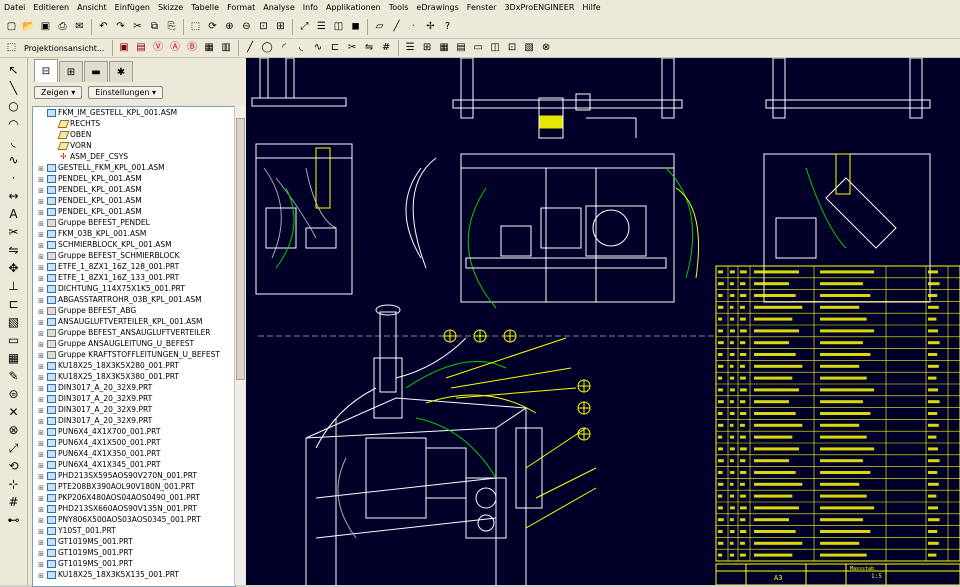  Describe the element at coordinates (399, 7) in the screenshot. I see `menu-item-10: Tools` at that location.